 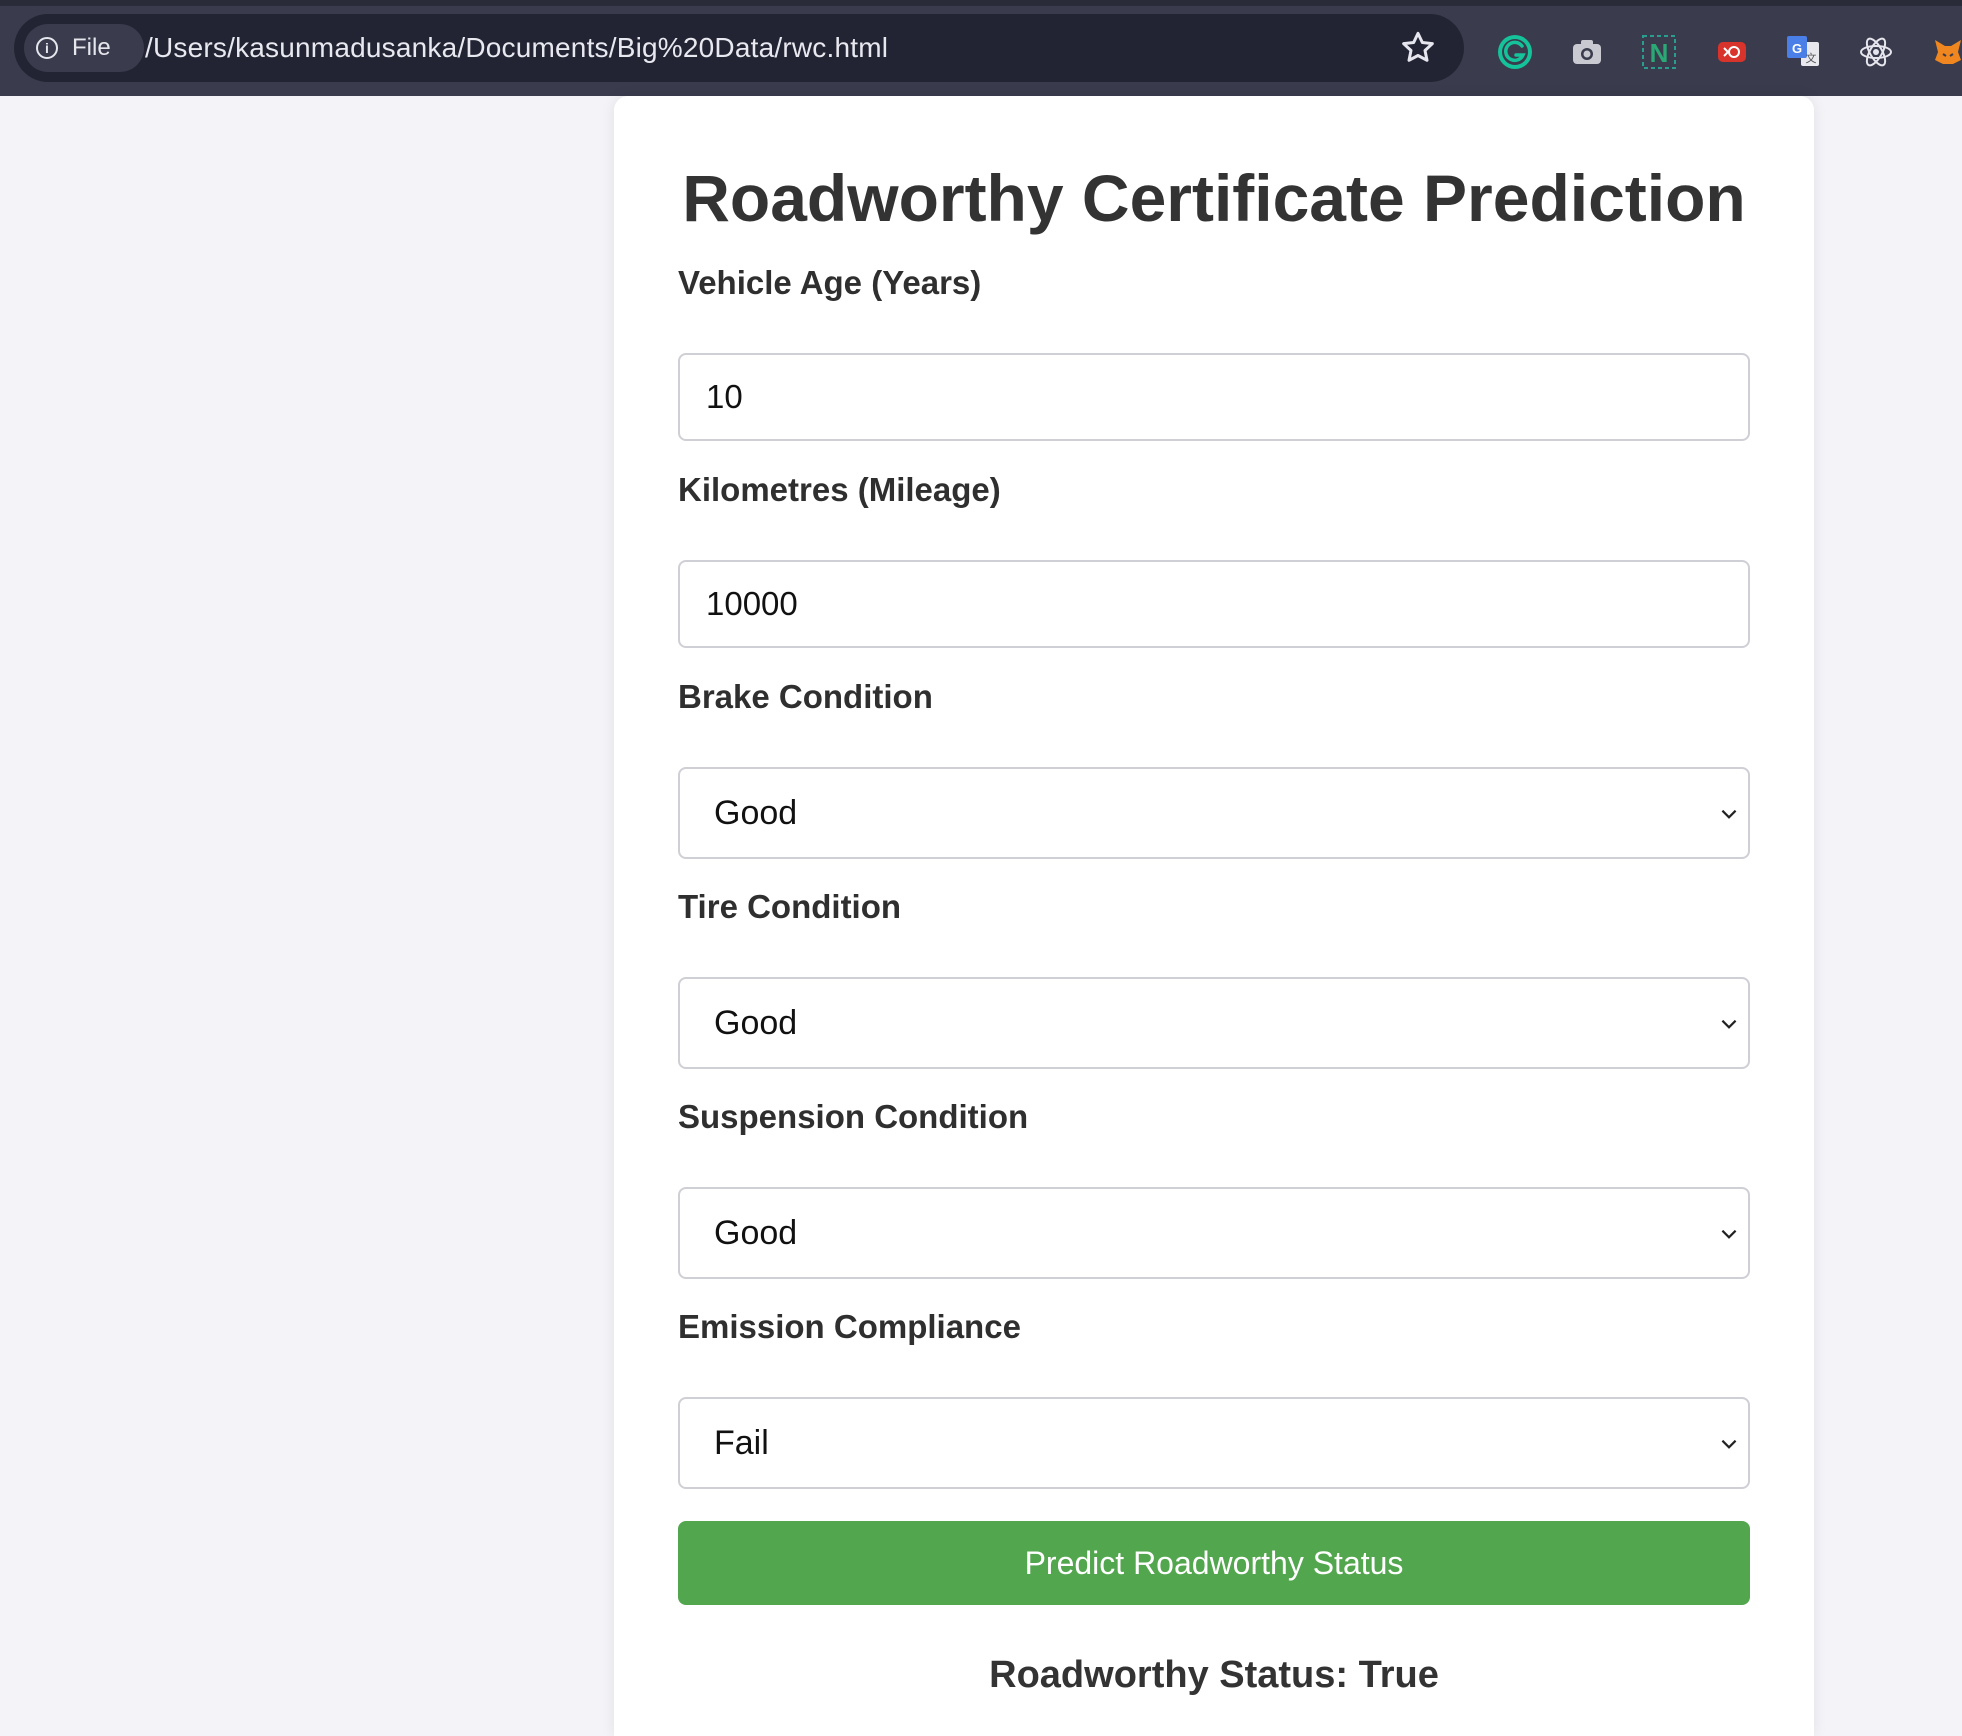 I want to click on emission-compliance-label: Emission Compliance, so click(x=849, y=1326).